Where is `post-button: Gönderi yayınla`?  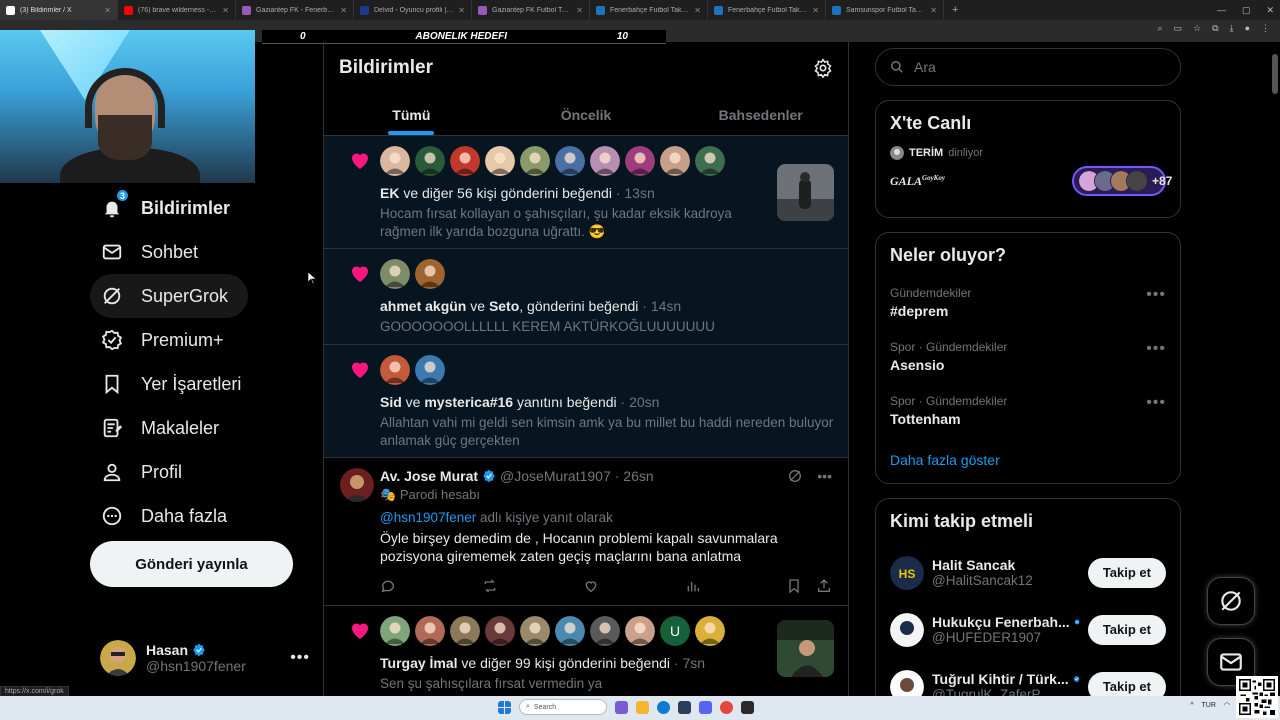 post-button: Gönderi yayınla is located at coordinates (191, 564).